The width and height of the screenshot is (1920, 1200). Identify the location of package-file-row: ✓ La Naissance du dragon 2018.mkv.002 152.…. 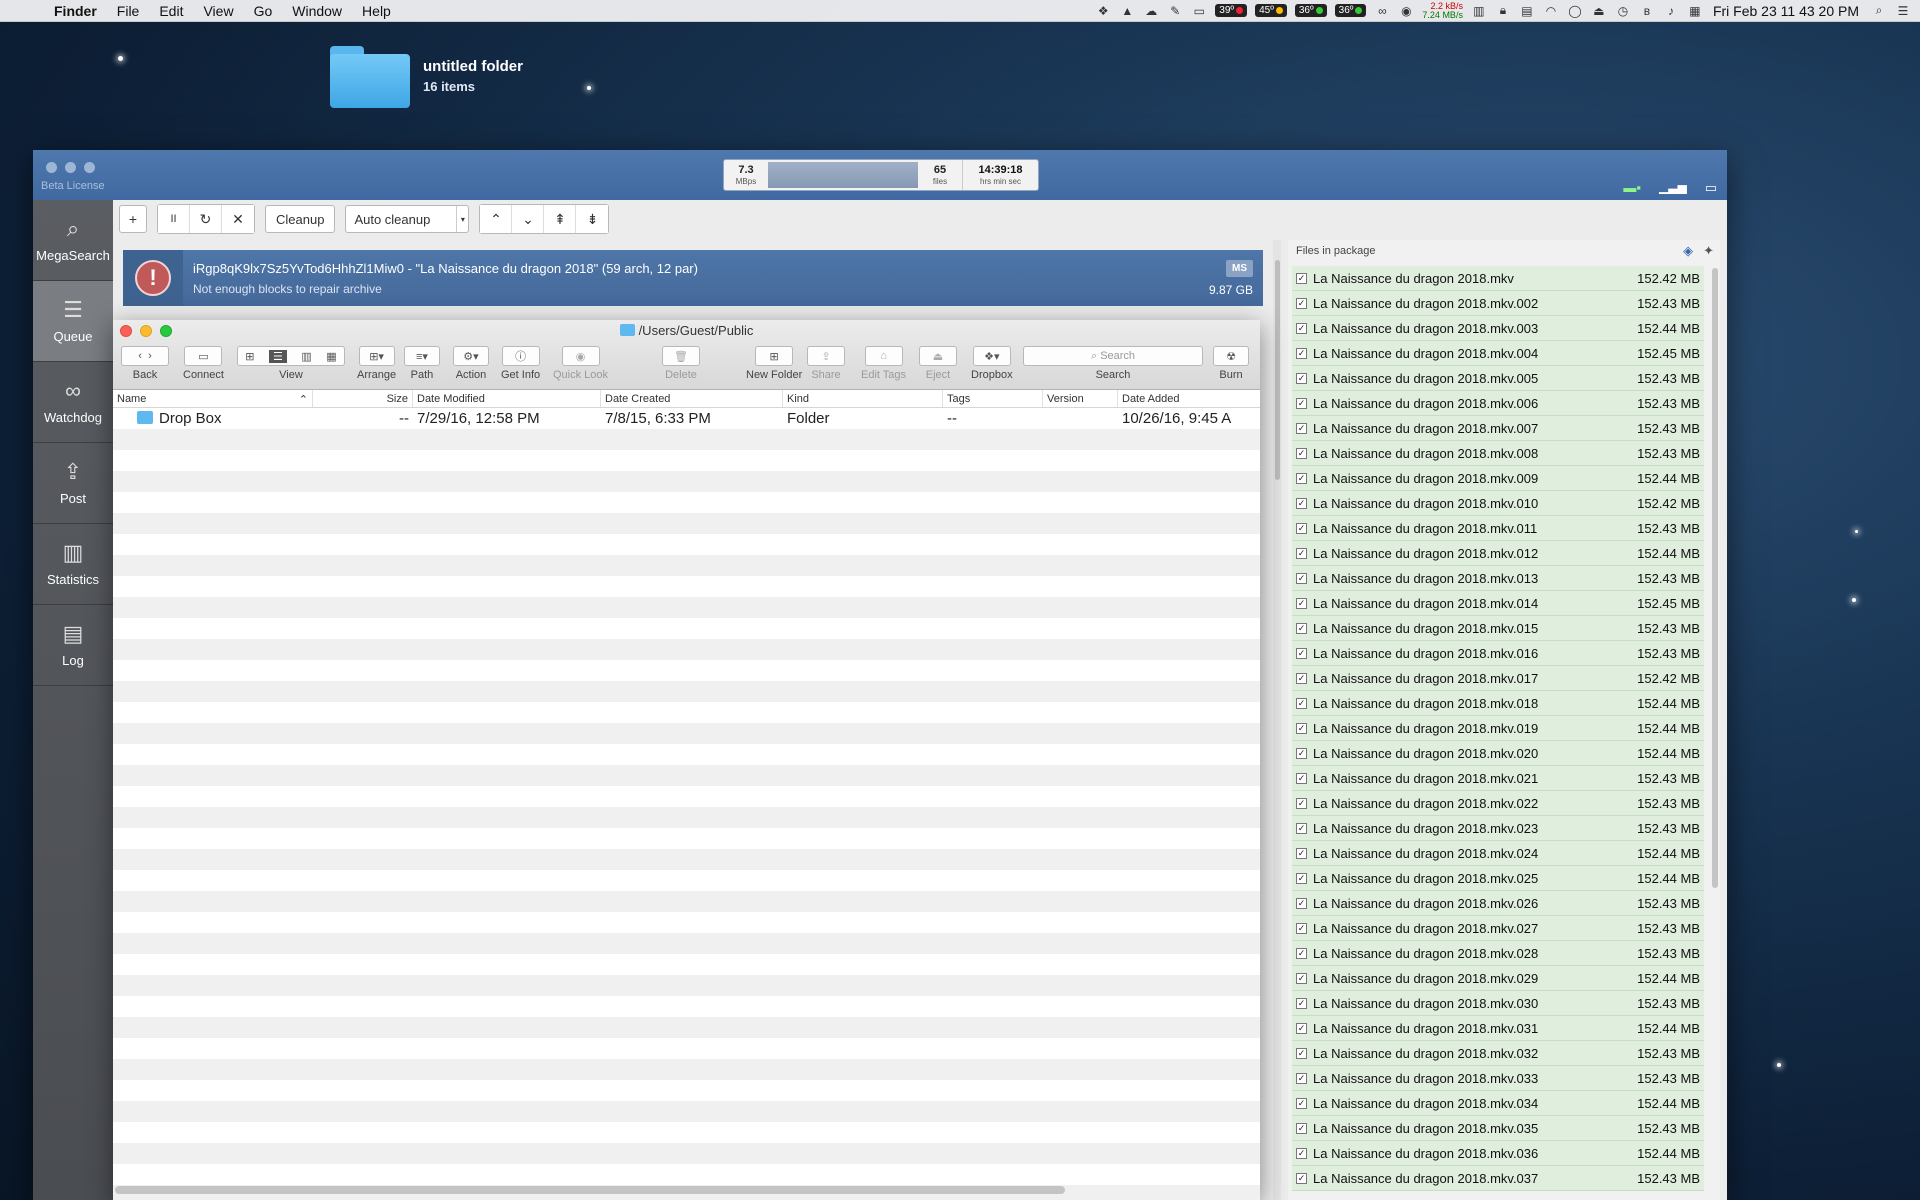
(1498, 303).